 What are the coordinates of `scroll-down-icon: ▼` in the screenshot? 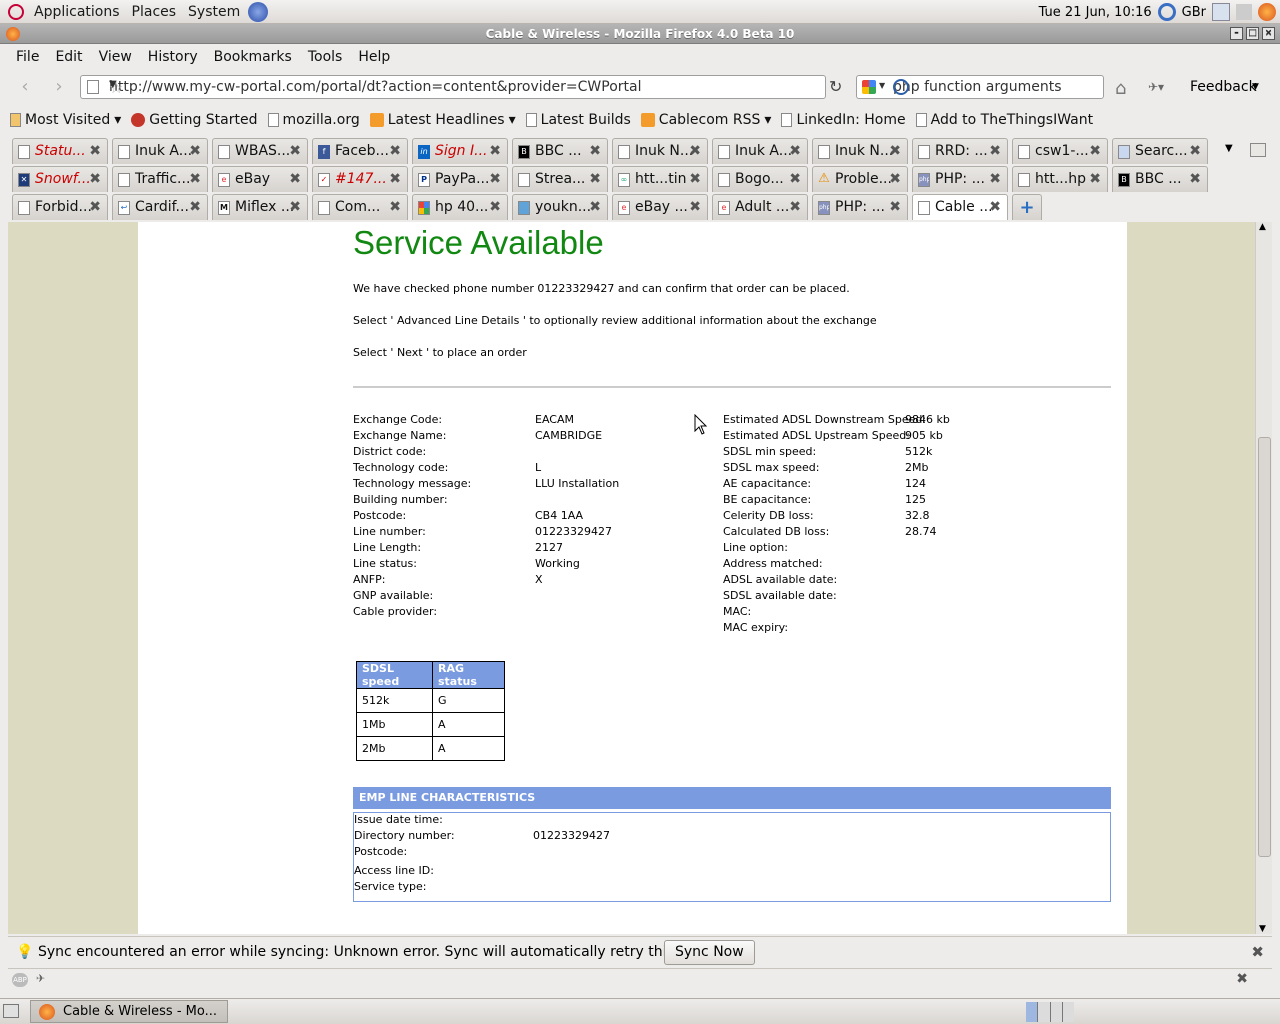 It's located at (1262, 929).